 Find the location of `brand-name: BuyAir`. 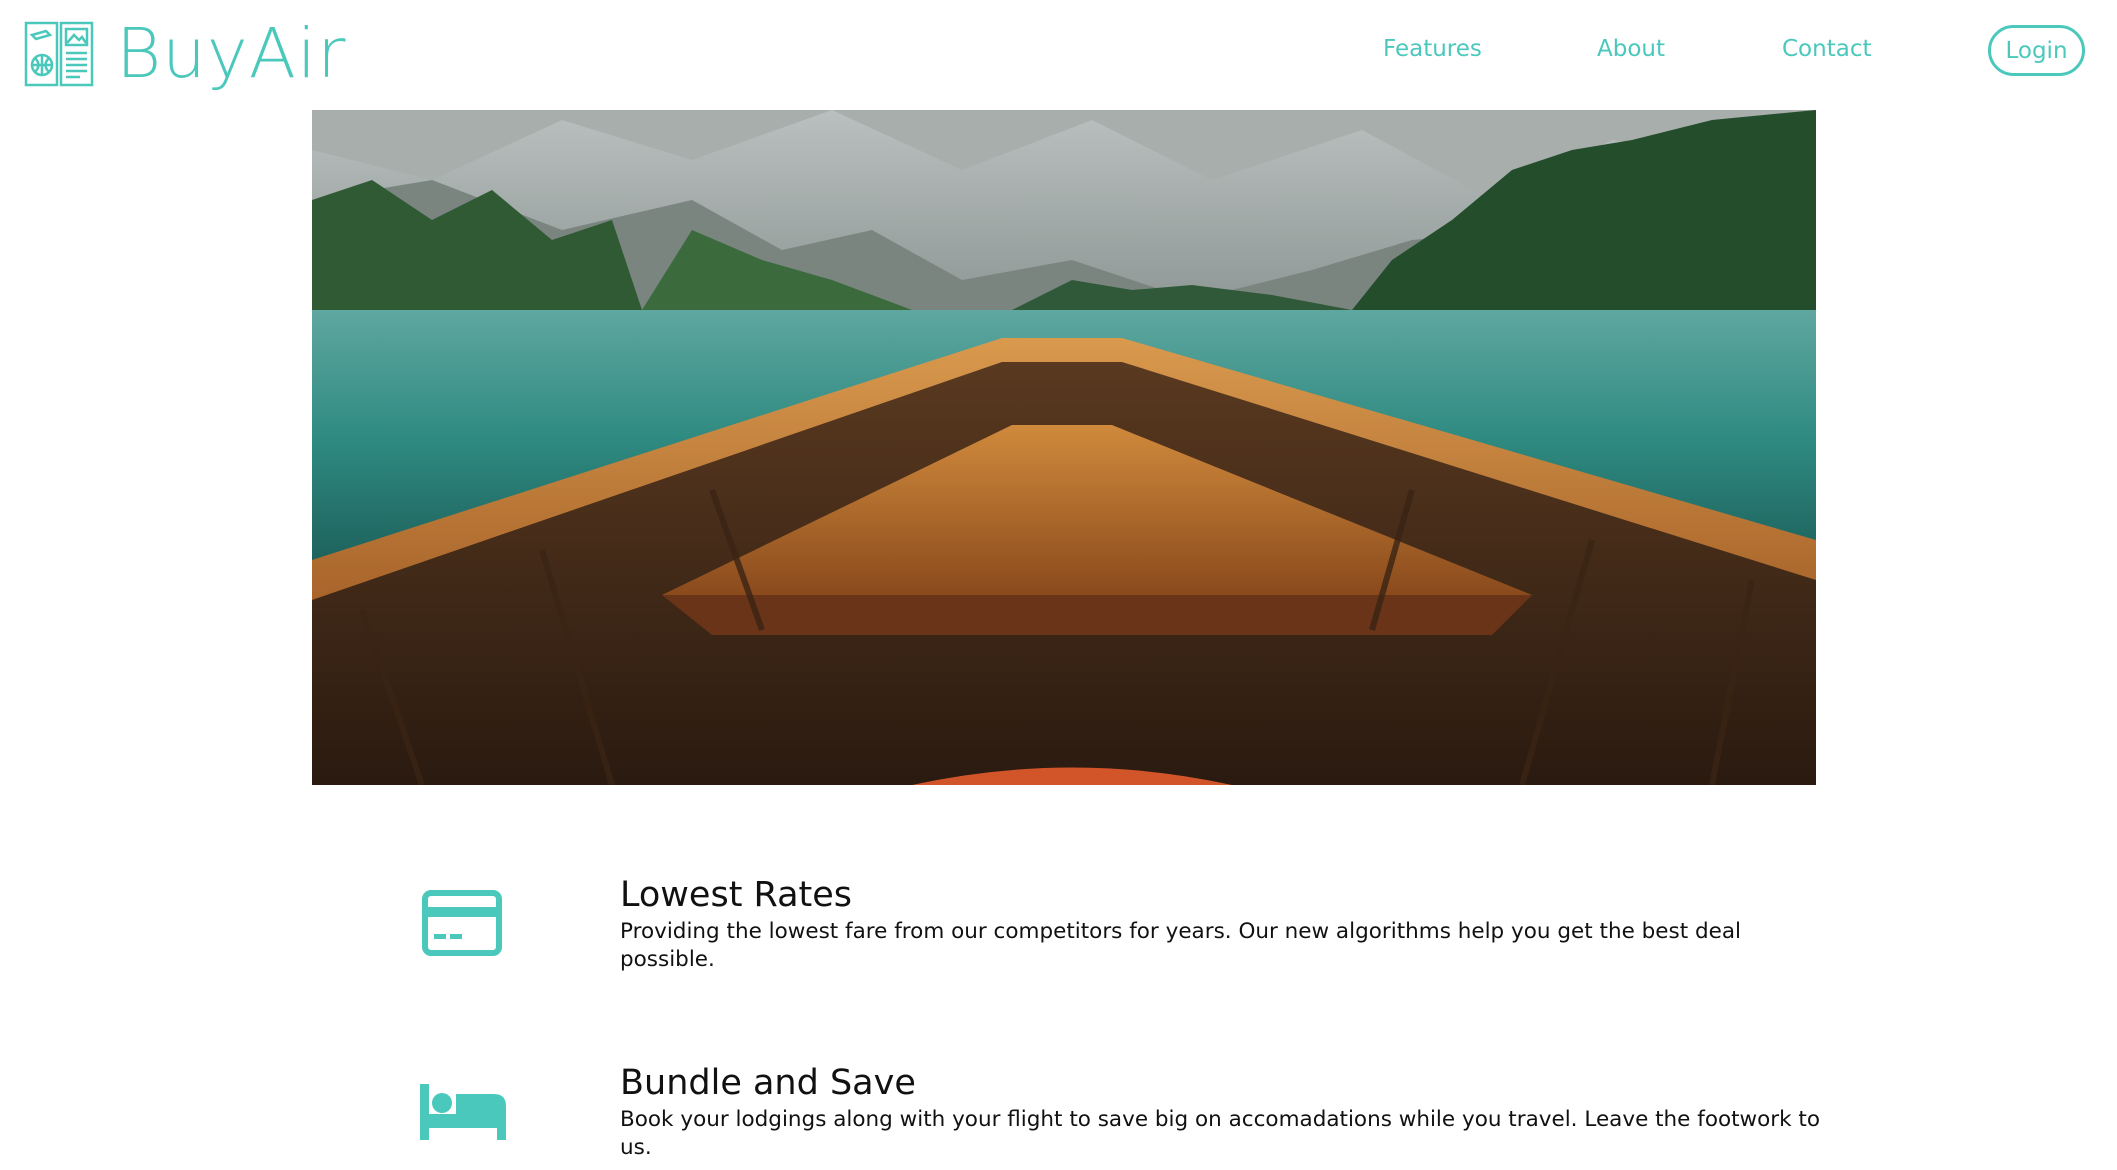

brand-name: BuyAir is located at coordinates (231, 54).